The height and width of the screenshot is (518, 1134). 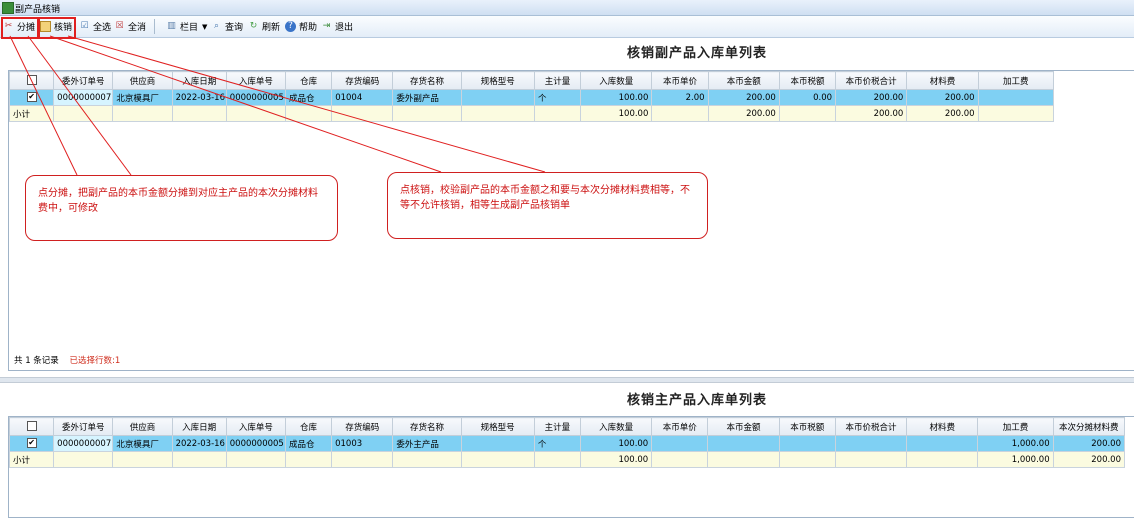 I want to click on table-cell: 0.00, so click(x=807, y=97).